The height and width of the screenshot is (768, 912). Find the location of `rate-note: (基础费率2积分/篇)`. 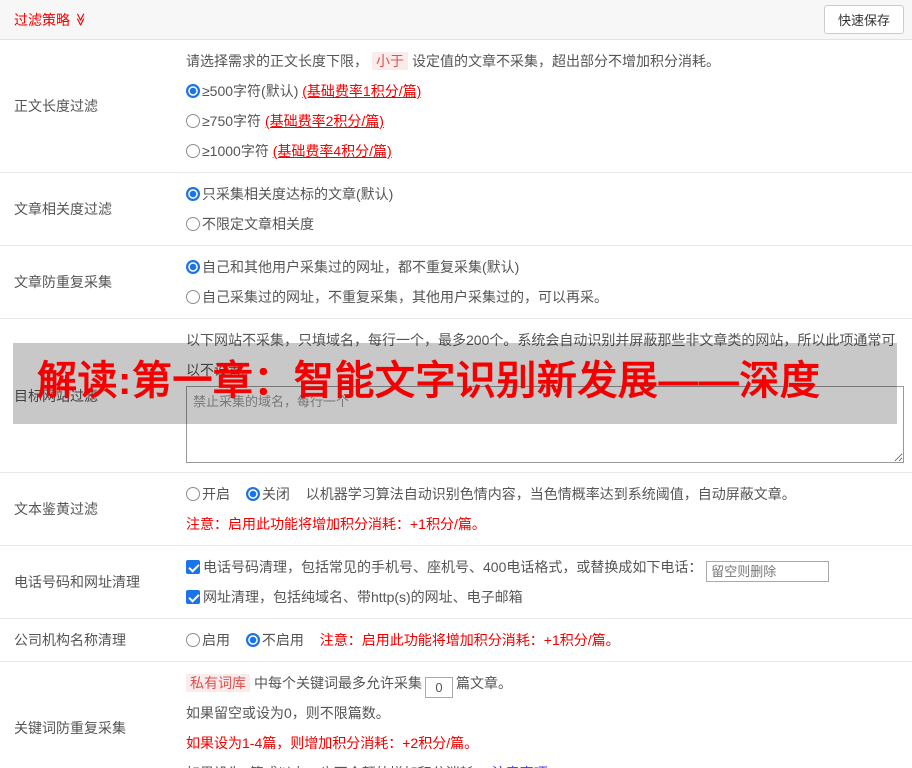

rate-note: (基础费率2积分/篇) is located at coordinates (324, 121).